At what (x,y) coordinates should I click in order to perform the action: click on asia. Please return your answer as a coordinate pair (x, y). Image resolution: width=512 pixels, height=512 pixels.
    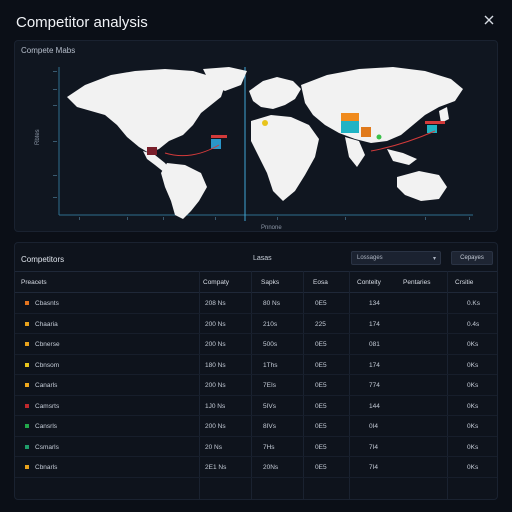
    Looking at the image, I should click on (382, 105).